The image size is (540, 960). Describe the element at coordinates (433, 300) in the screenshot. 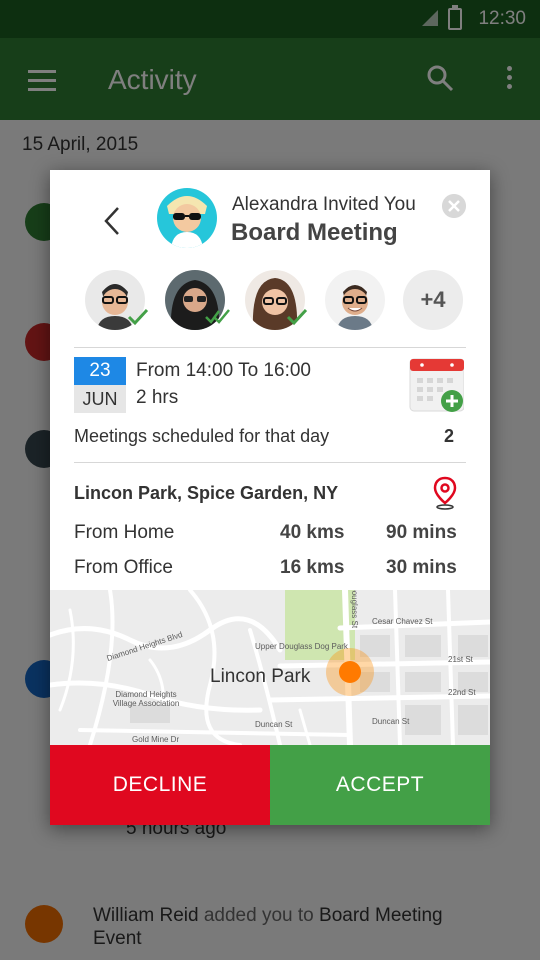

I see `more-guests-badge: +4` at that location.